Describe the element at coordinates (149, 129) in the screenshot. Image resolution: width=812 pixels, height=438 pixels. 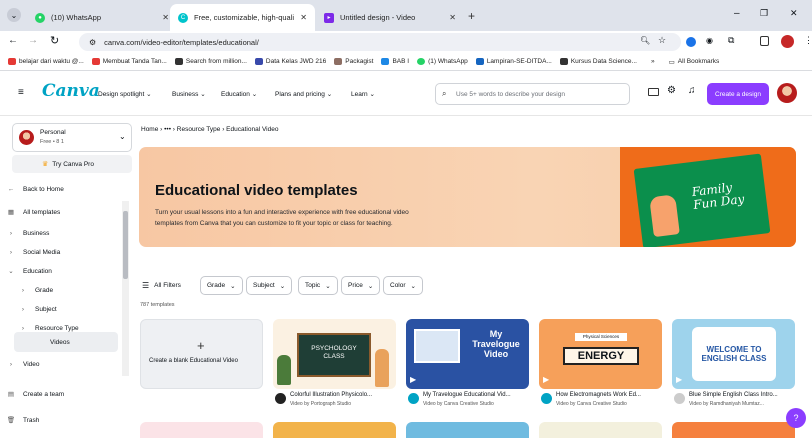
I see `breadcrumb-home: Home` at that location.